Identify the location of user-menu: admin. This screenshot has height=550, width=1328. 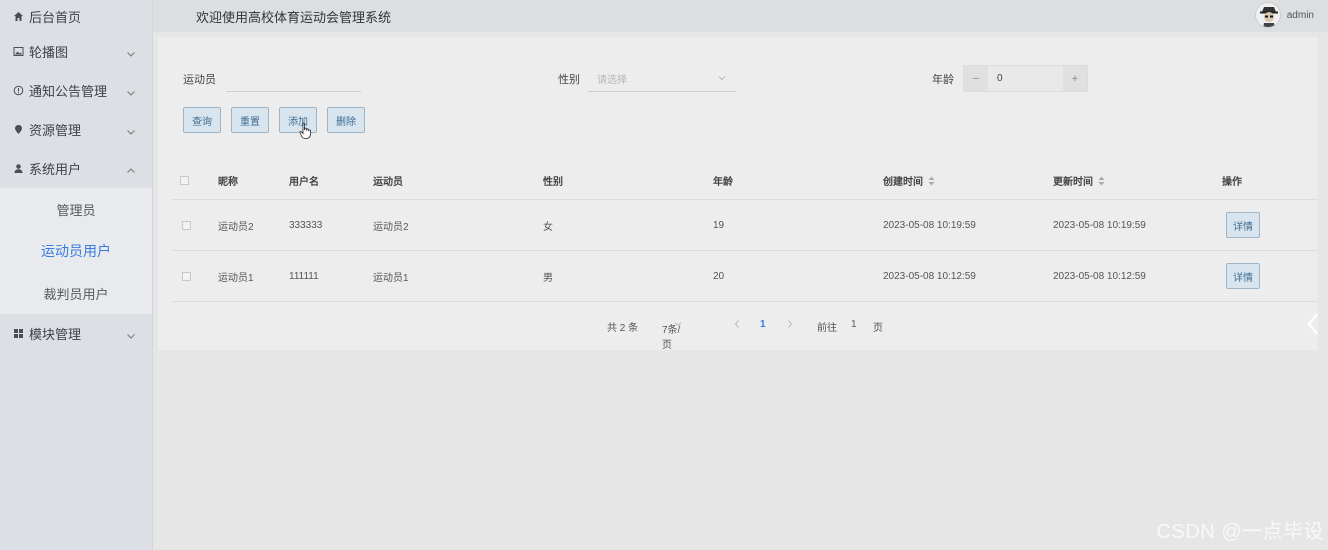
(1284, 15).